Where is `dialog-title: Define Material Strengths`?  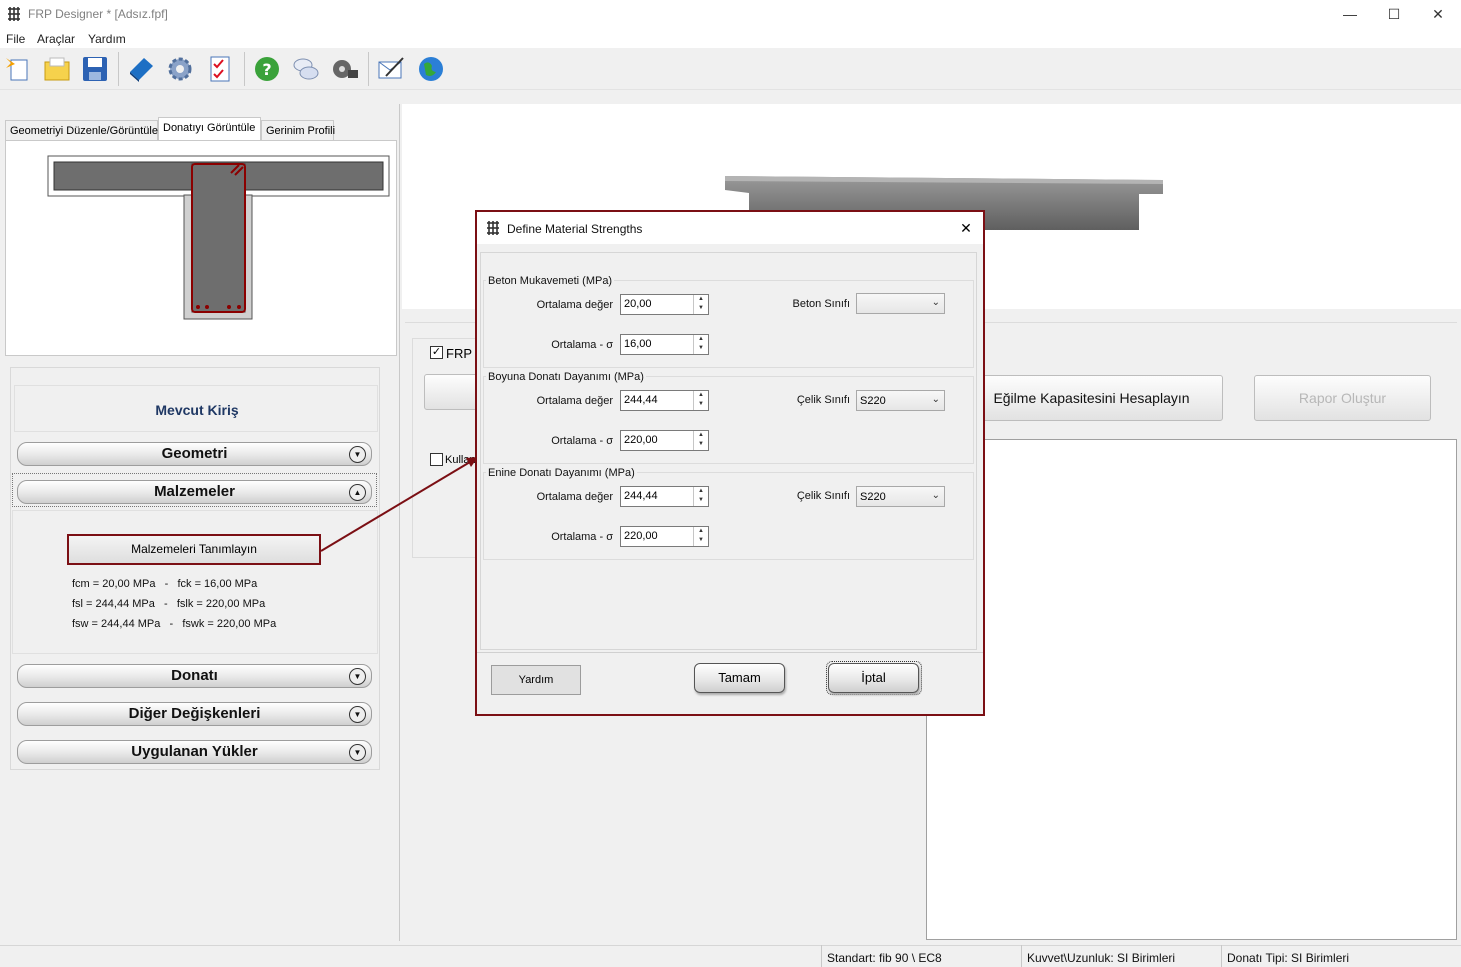 dialog-title: Define Material Strengths is located at coordinates (575, 229).